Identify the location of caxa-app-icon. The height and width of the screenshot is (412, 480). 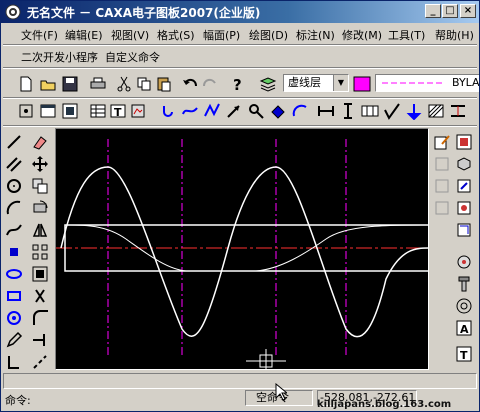
(13, 12).